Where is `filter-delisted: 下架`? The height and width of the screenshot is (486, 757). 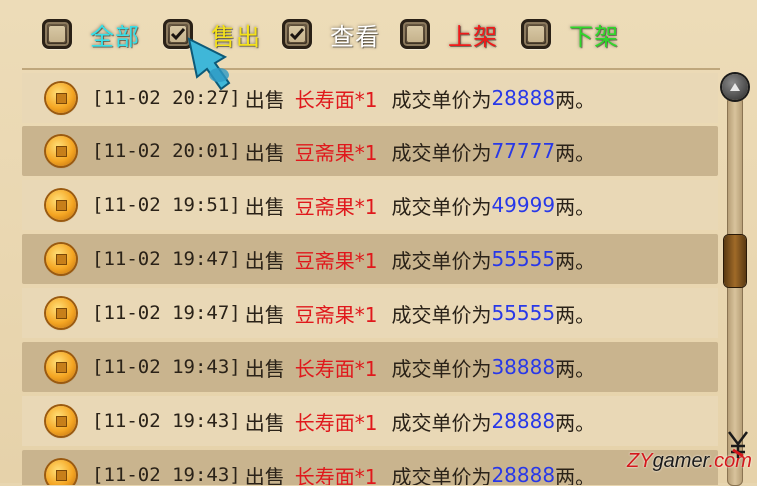 filter-delisted: 下架 is located at coordinates (570, 34).